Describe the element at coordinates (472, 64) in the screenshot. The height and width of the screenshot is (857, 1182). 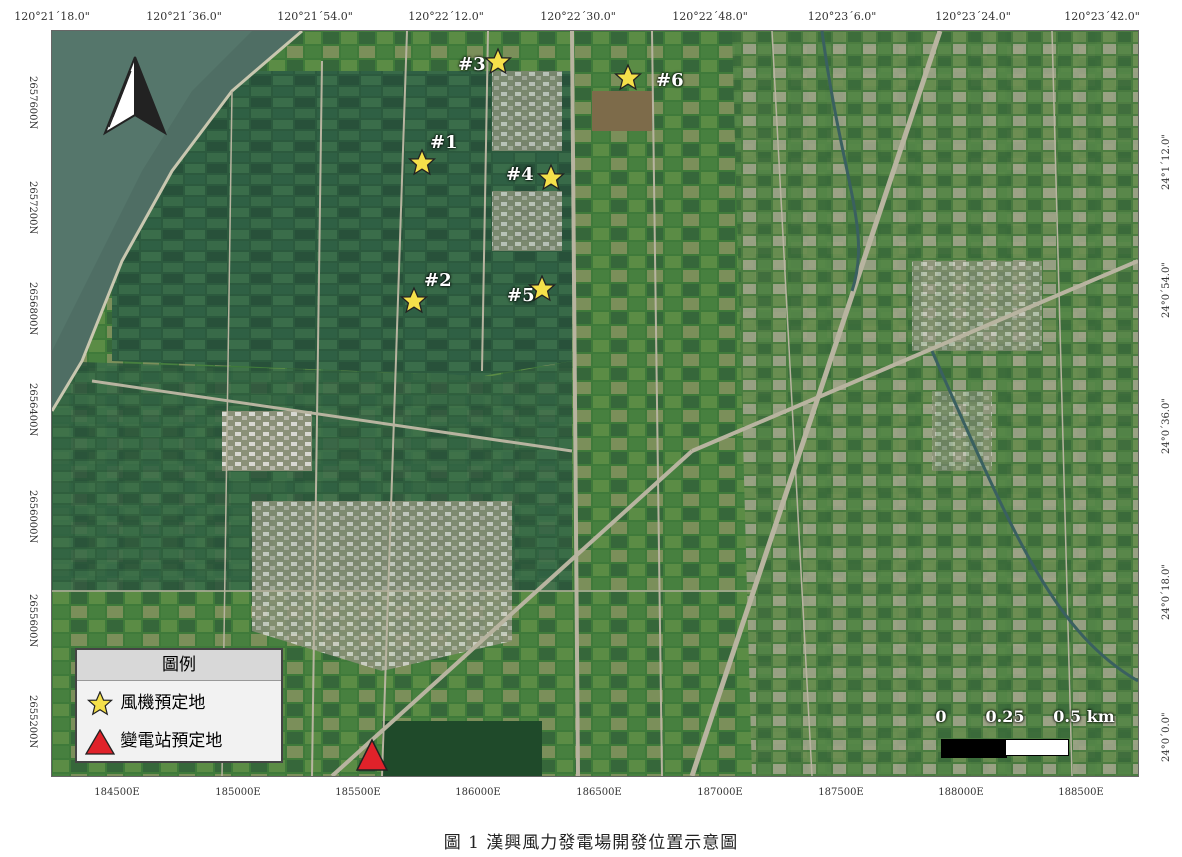
I see `turbine-label: #3` at that location.